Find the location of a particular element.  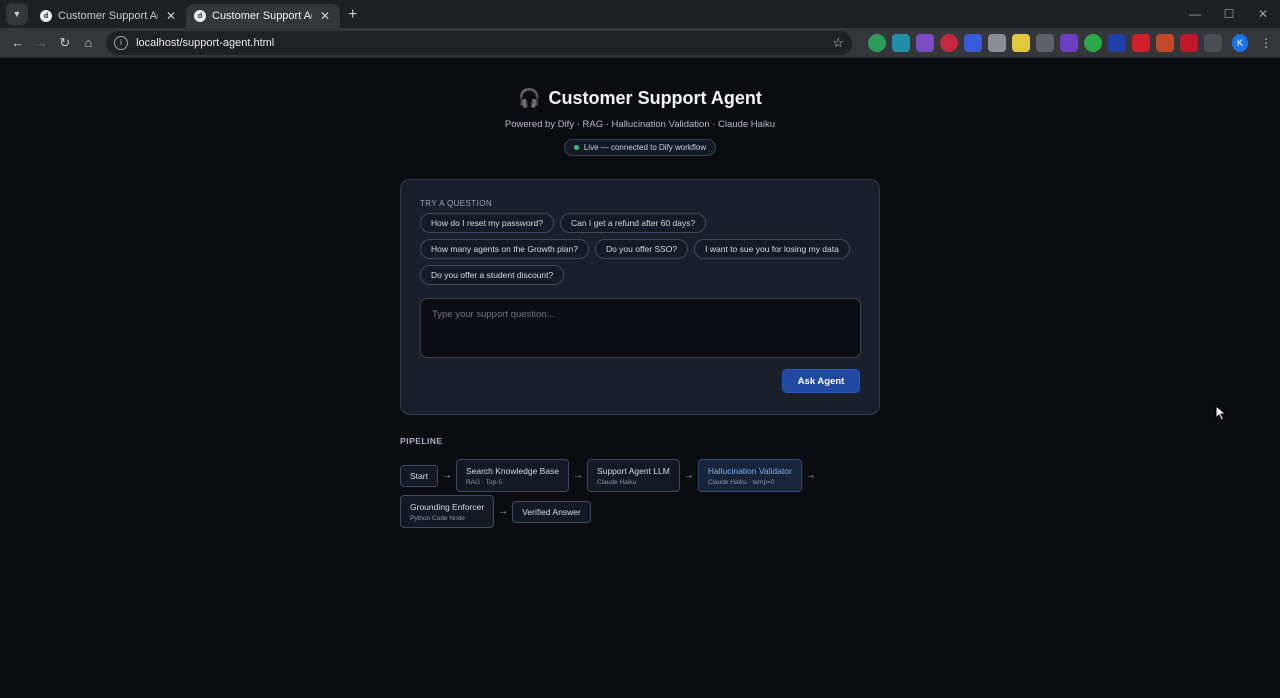

status-dot-icon is located at coordinates (576, 147).